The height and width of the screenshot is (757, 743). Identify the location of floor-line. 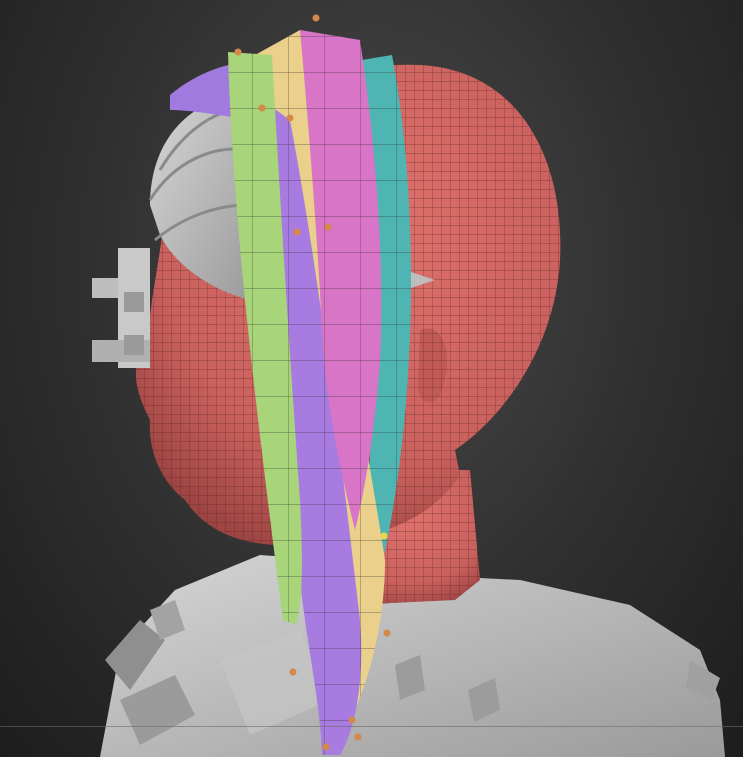
(371, 726).